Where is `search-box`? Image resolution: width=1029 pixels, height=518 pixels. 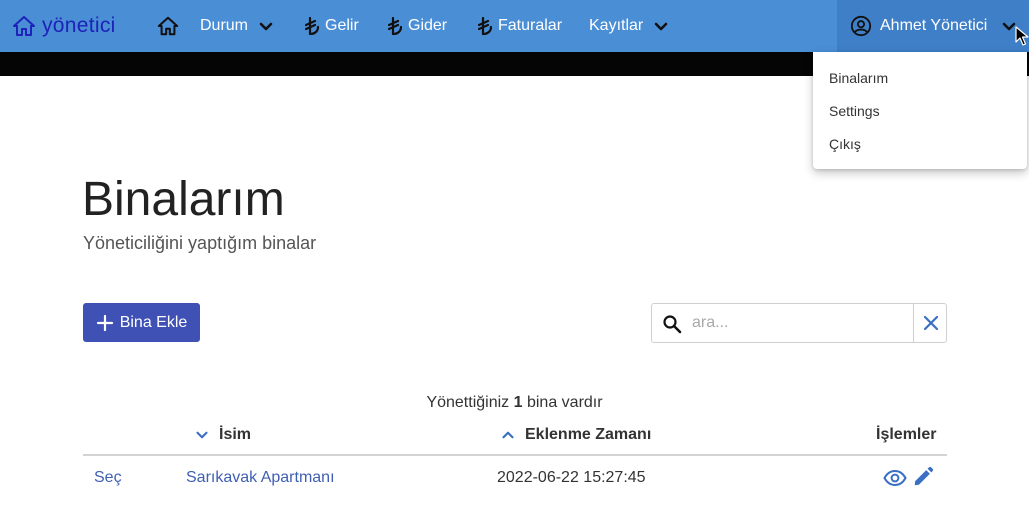 search-box is located at coordinates (799, 323).